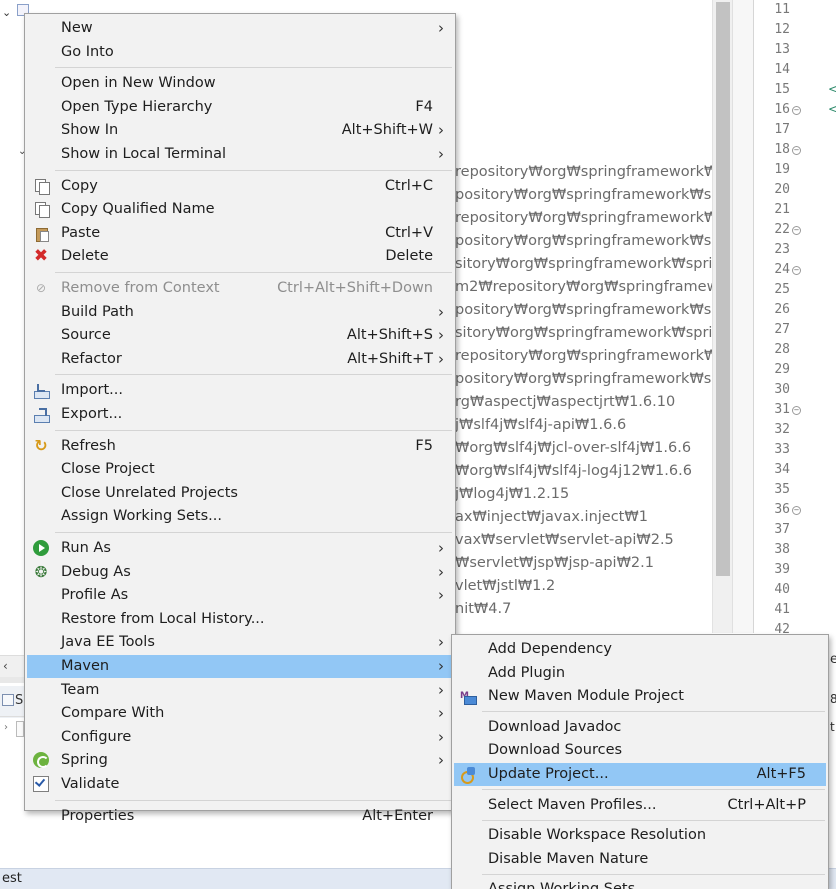 Image resolution: width=836 pixels, height=889 pixels. I want to click on menu-item-refactor: Refactor Alt+Shift+T ›, so click(240, 359).